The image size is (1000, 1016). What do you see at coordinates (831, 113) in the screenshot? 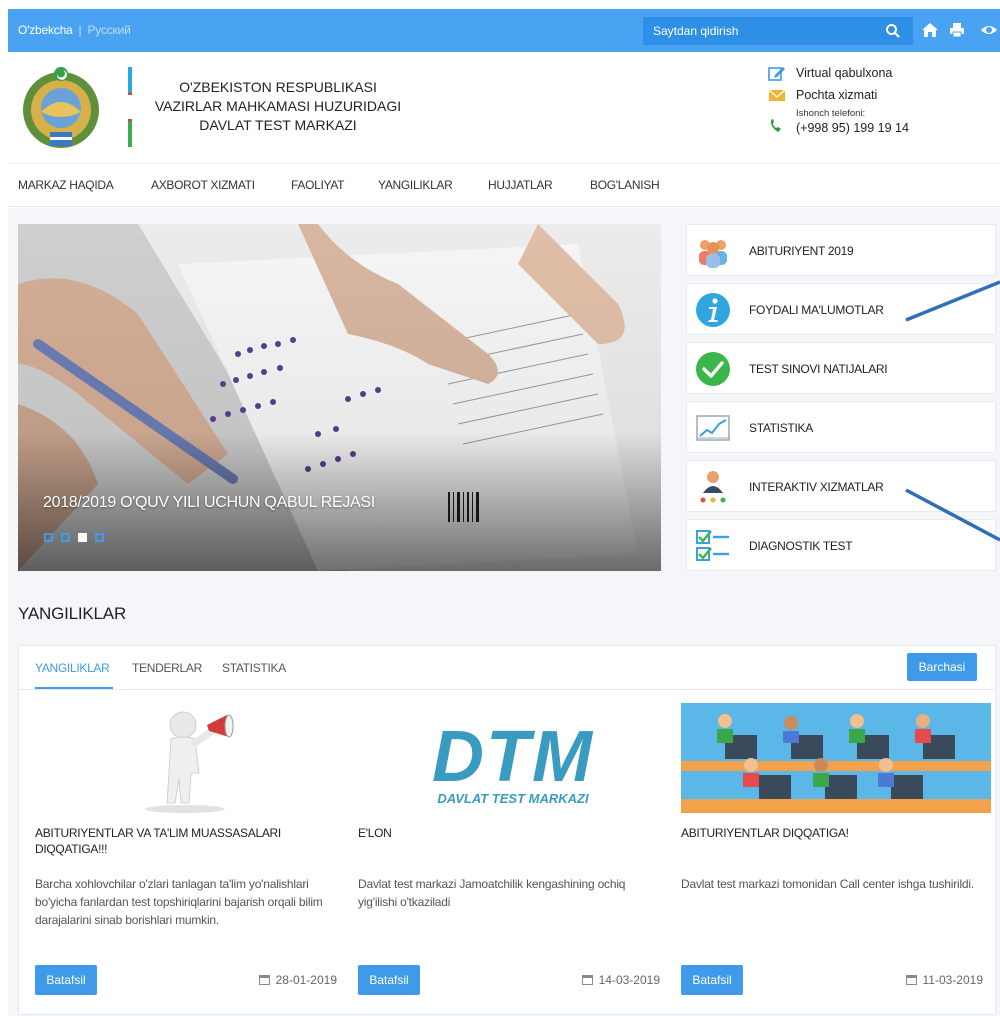
I see `phone-label: Ishonch telefoni:` at bounding box center [831, 113].